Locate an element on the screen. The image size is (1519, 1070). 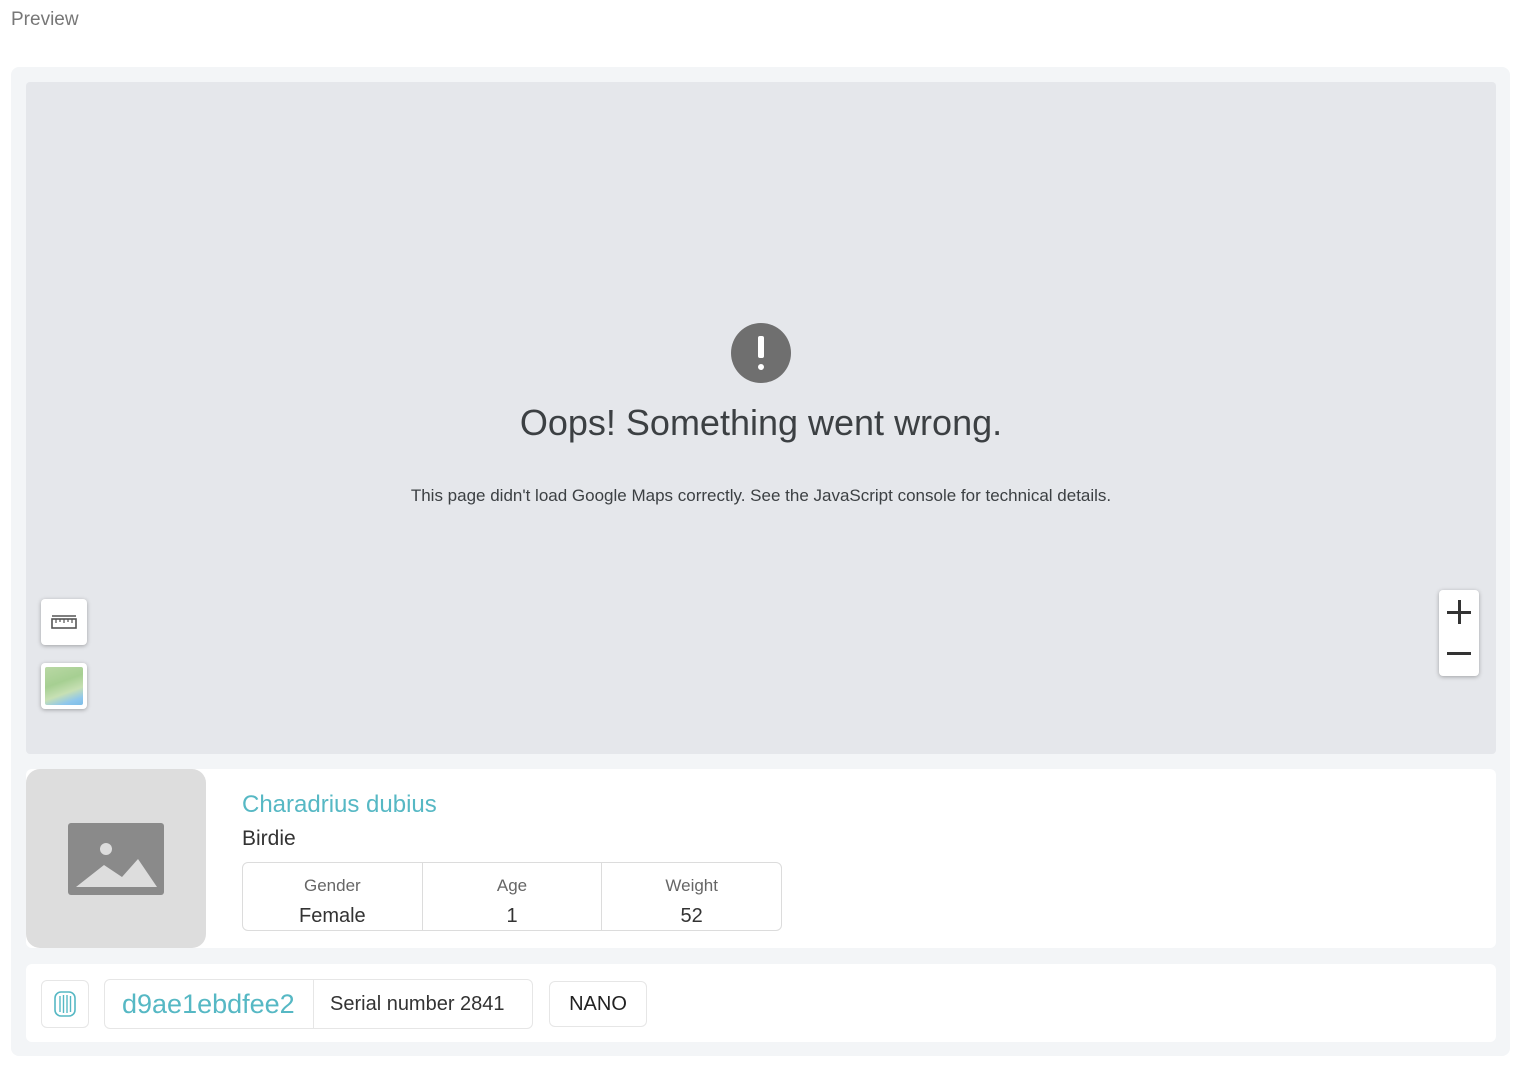
species-name: Charadrius dubius is located at coordinates (339, 805).